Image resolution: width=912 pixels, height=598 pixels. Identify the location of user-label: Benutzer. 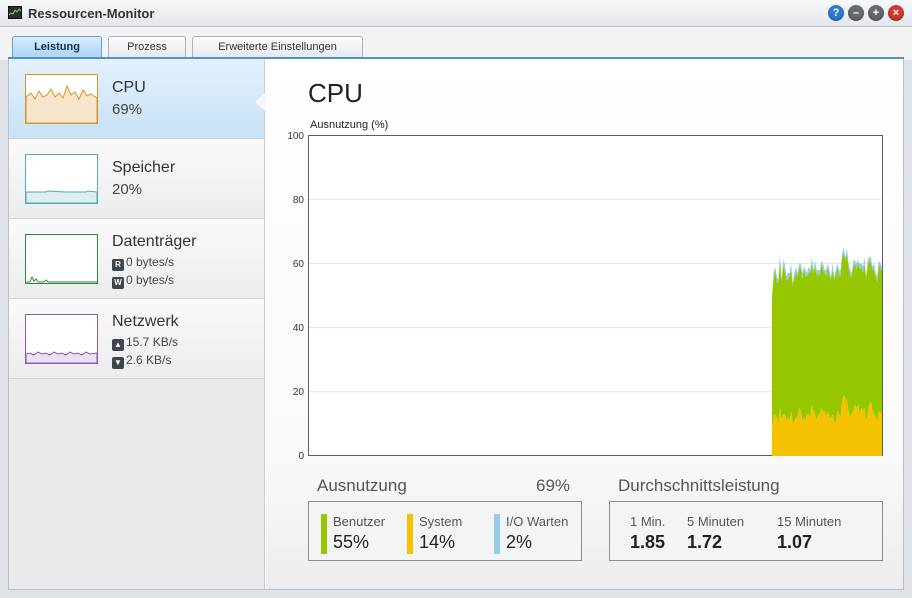
(359, 521).